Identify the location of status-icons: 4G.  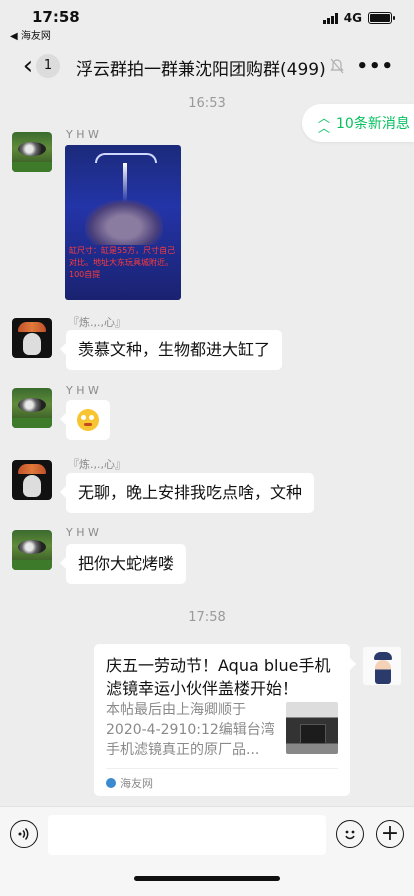
(358, 18).